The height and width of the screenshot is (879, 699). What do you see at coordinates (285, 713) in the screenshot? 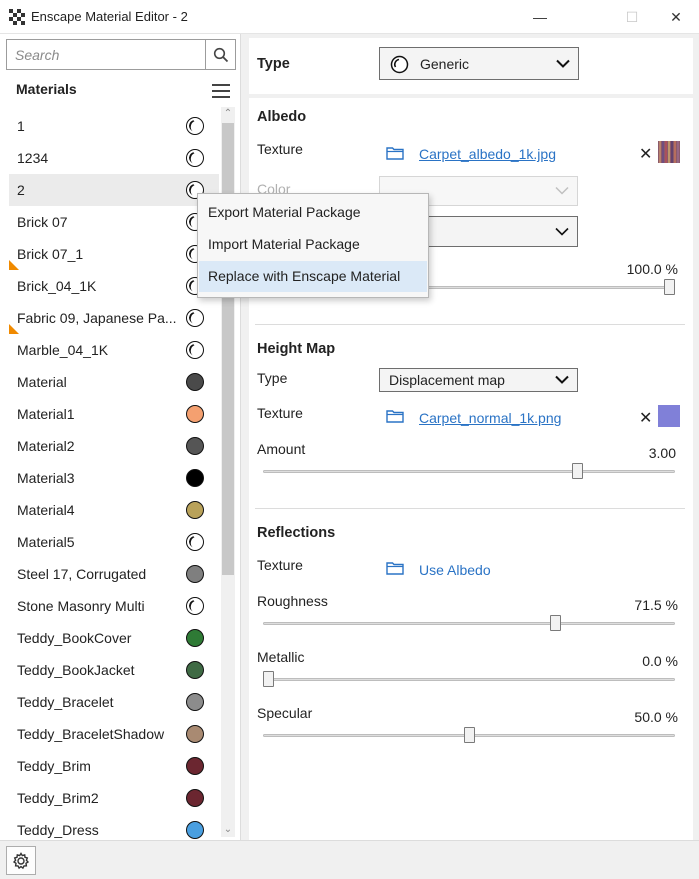
I see `specular-label: Specular` at bounding box center [285, 713].